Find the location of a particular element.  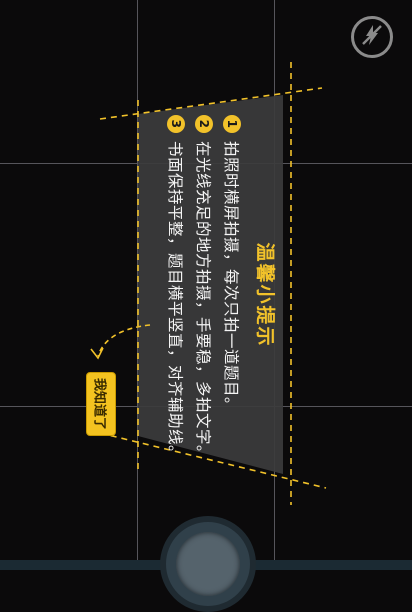

tip-text: 在光线充足的地方拍摄，手要稳，多拍文字。 is located at coordinates (203, 301).